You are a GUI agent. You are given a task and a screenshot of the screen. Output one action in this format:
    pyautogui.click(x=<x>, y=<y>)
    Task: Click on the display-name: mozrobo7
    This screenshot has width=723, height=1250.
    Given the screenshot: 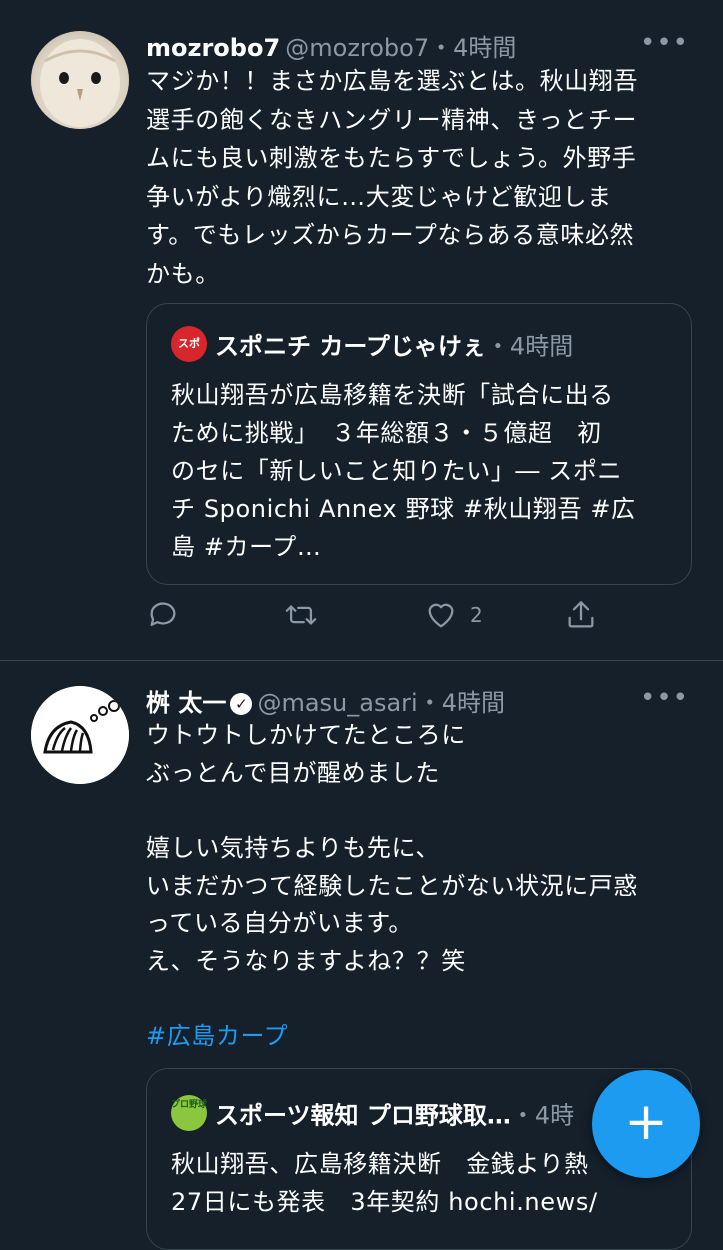 What is the action you would take?
    pyautogui.click(x=213, y=48)
    